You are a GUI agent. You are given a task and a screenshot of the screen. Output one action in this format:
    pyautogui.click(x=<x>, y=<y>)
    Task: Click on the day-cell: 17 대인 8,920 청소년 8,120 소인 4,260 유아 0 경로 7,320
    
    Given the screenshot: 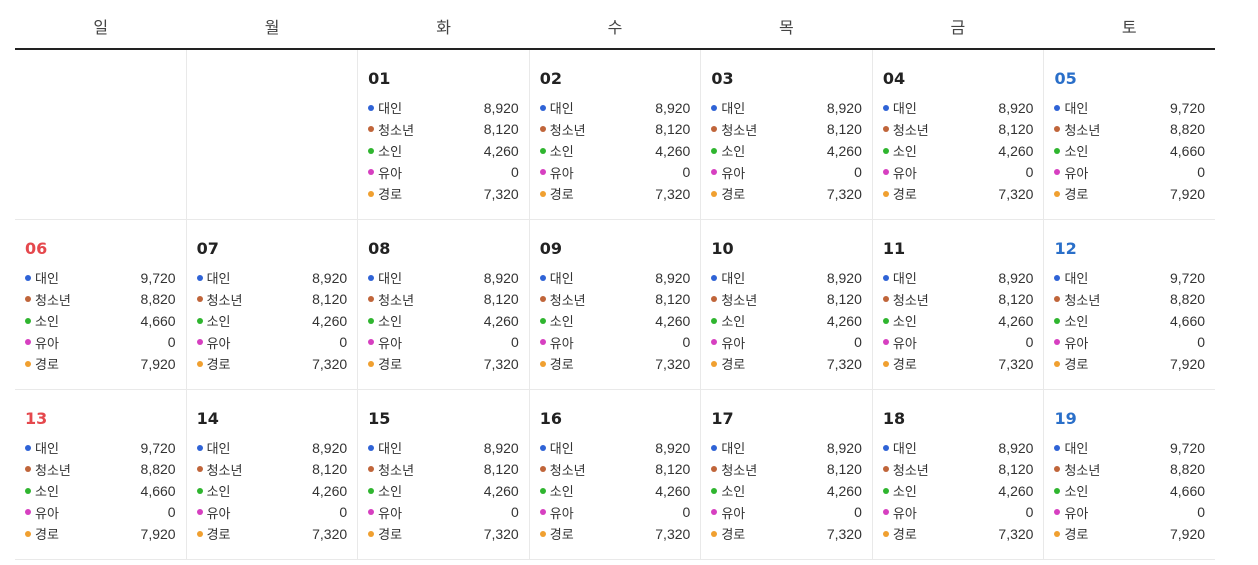 What is the action you would take?
    pyautogui.click(x=787, y=474)
    